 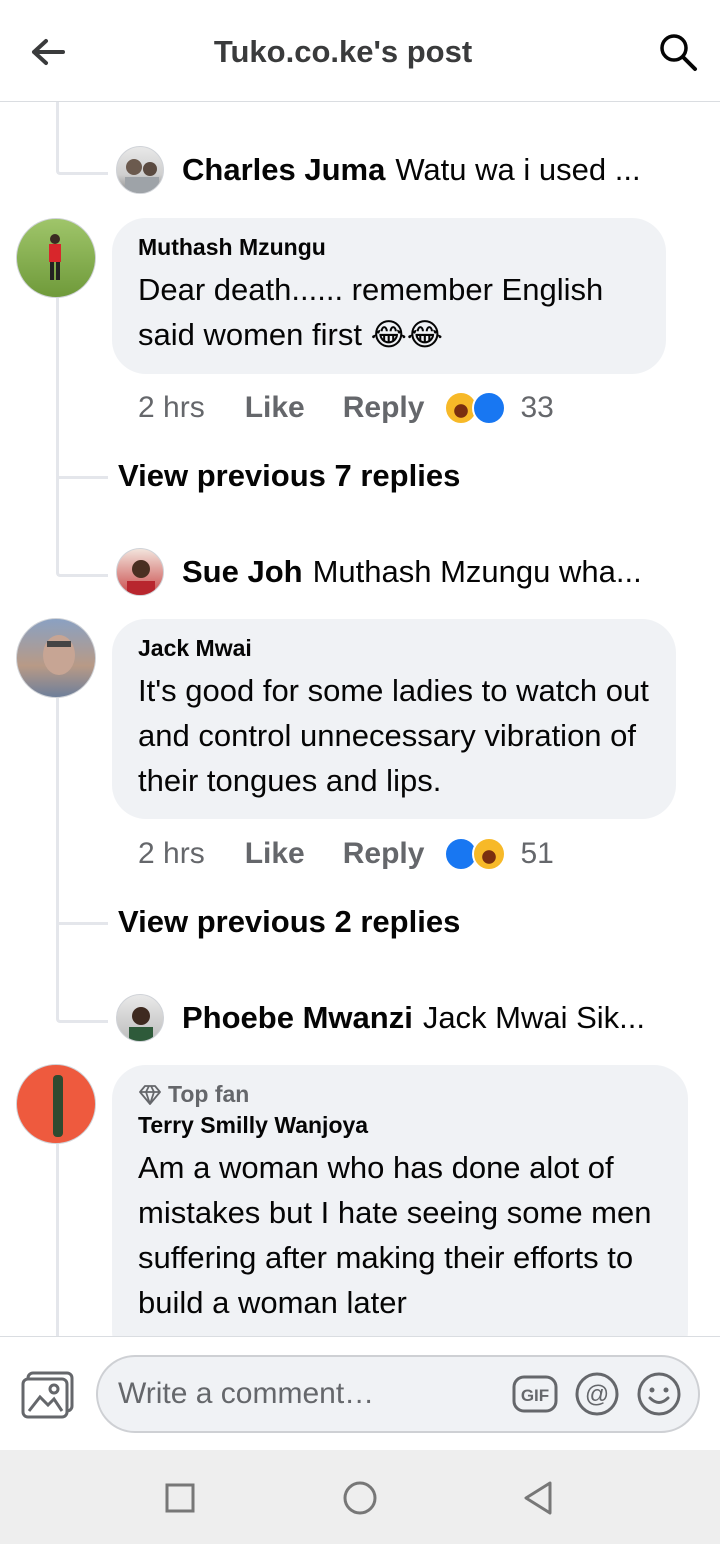 What do you see at coordinates (297, 1017) in the screenshot?
I see `reply-author: Phoebe Mwanzi` at bounding box center [297, 1017].